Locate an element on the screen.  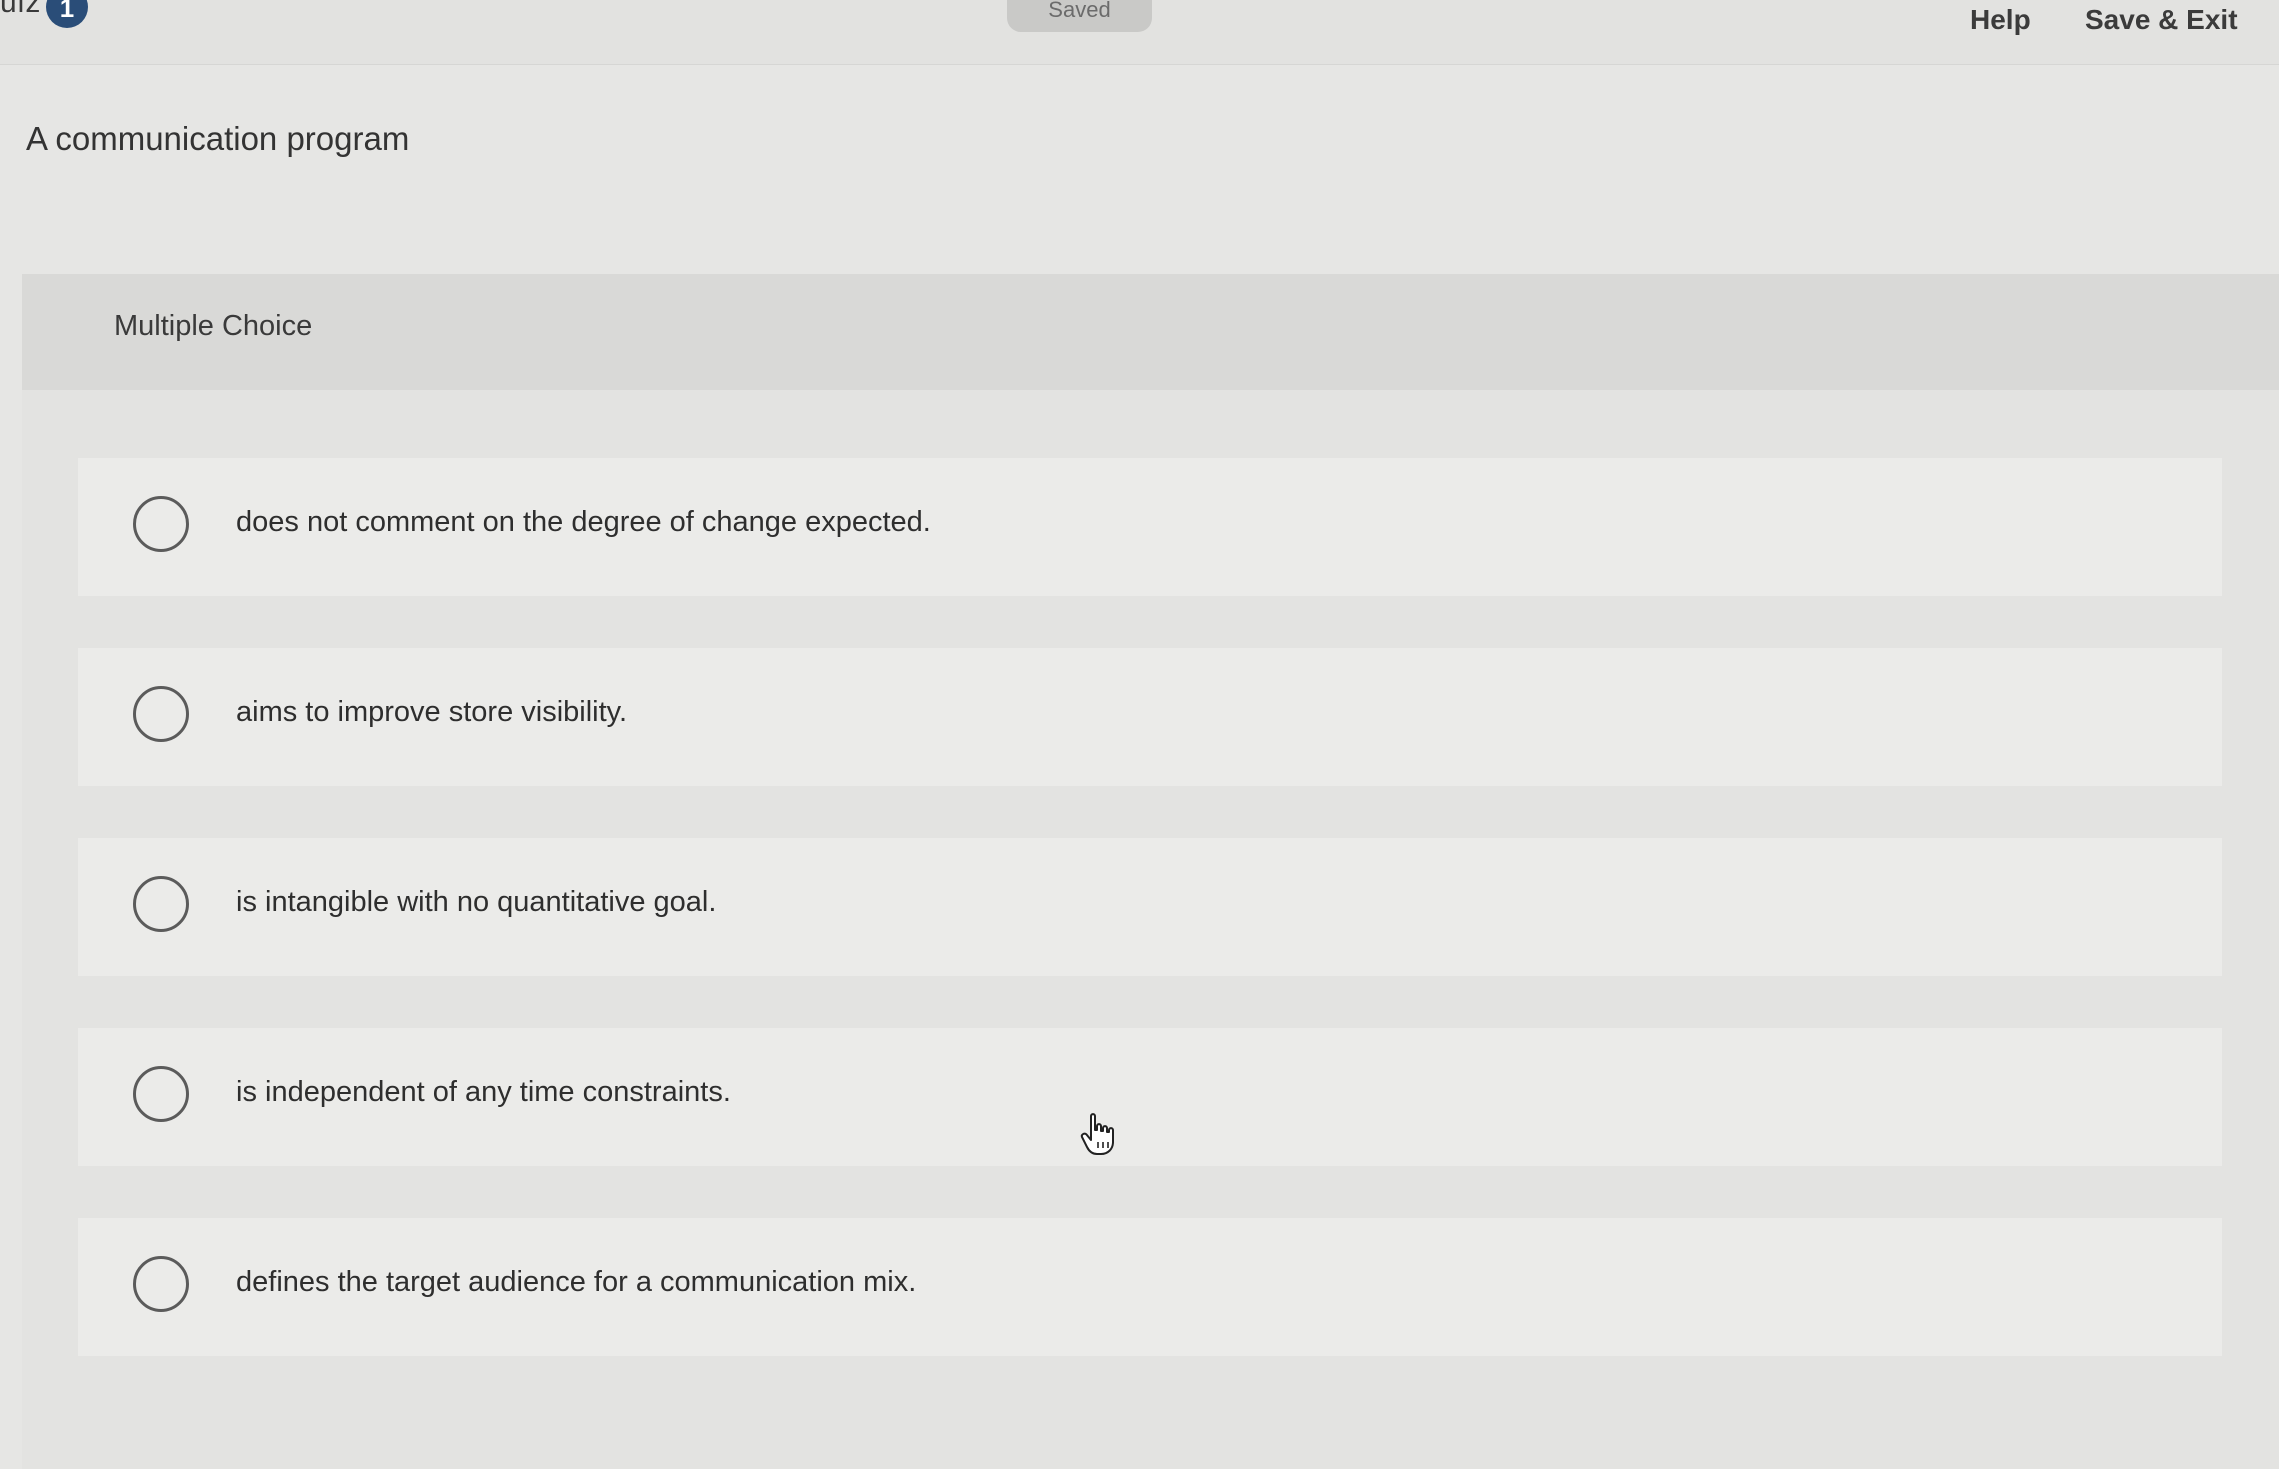
quiz-title-fragment: uiz is located at coordinates (21, 9).